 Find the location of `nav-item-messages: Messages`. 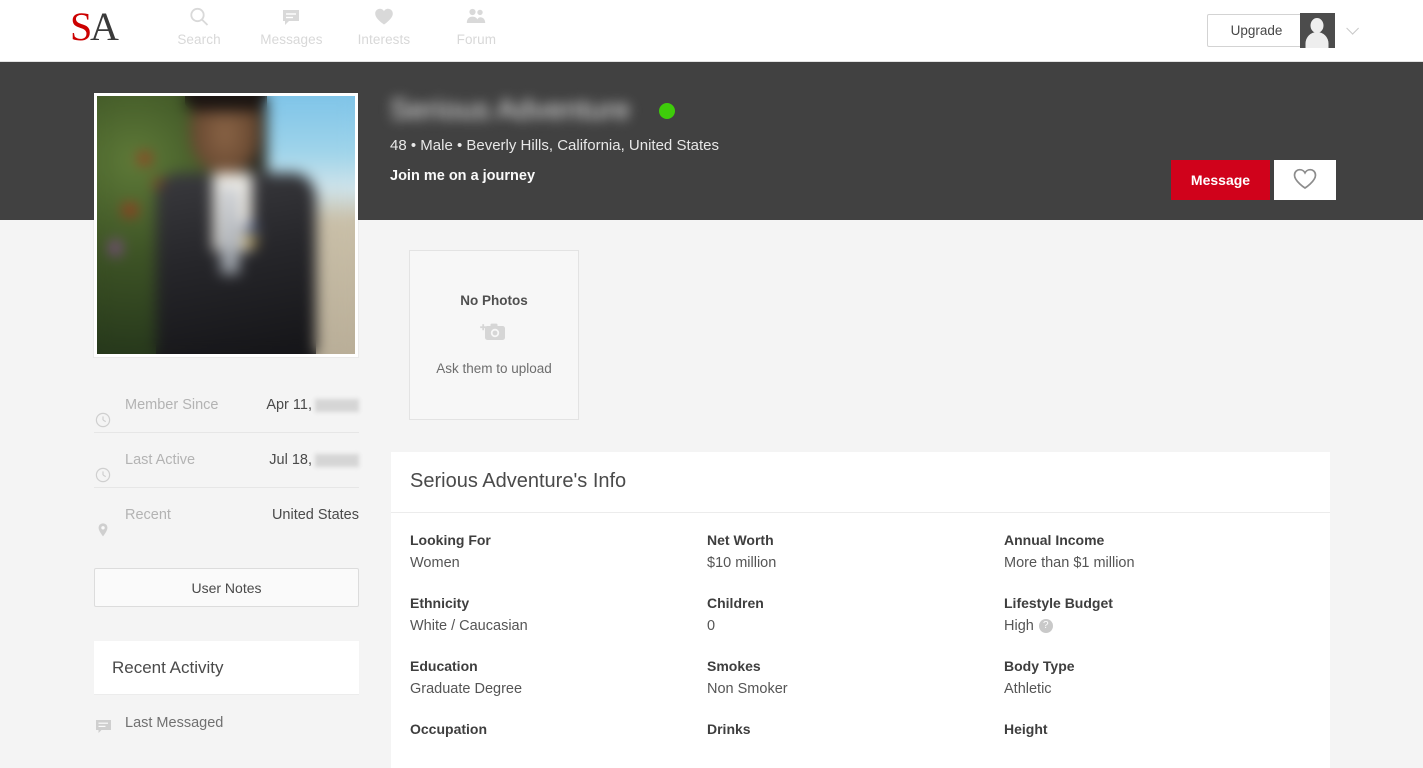

nav-item-messages: Messages is located at coordinates (291, 26).